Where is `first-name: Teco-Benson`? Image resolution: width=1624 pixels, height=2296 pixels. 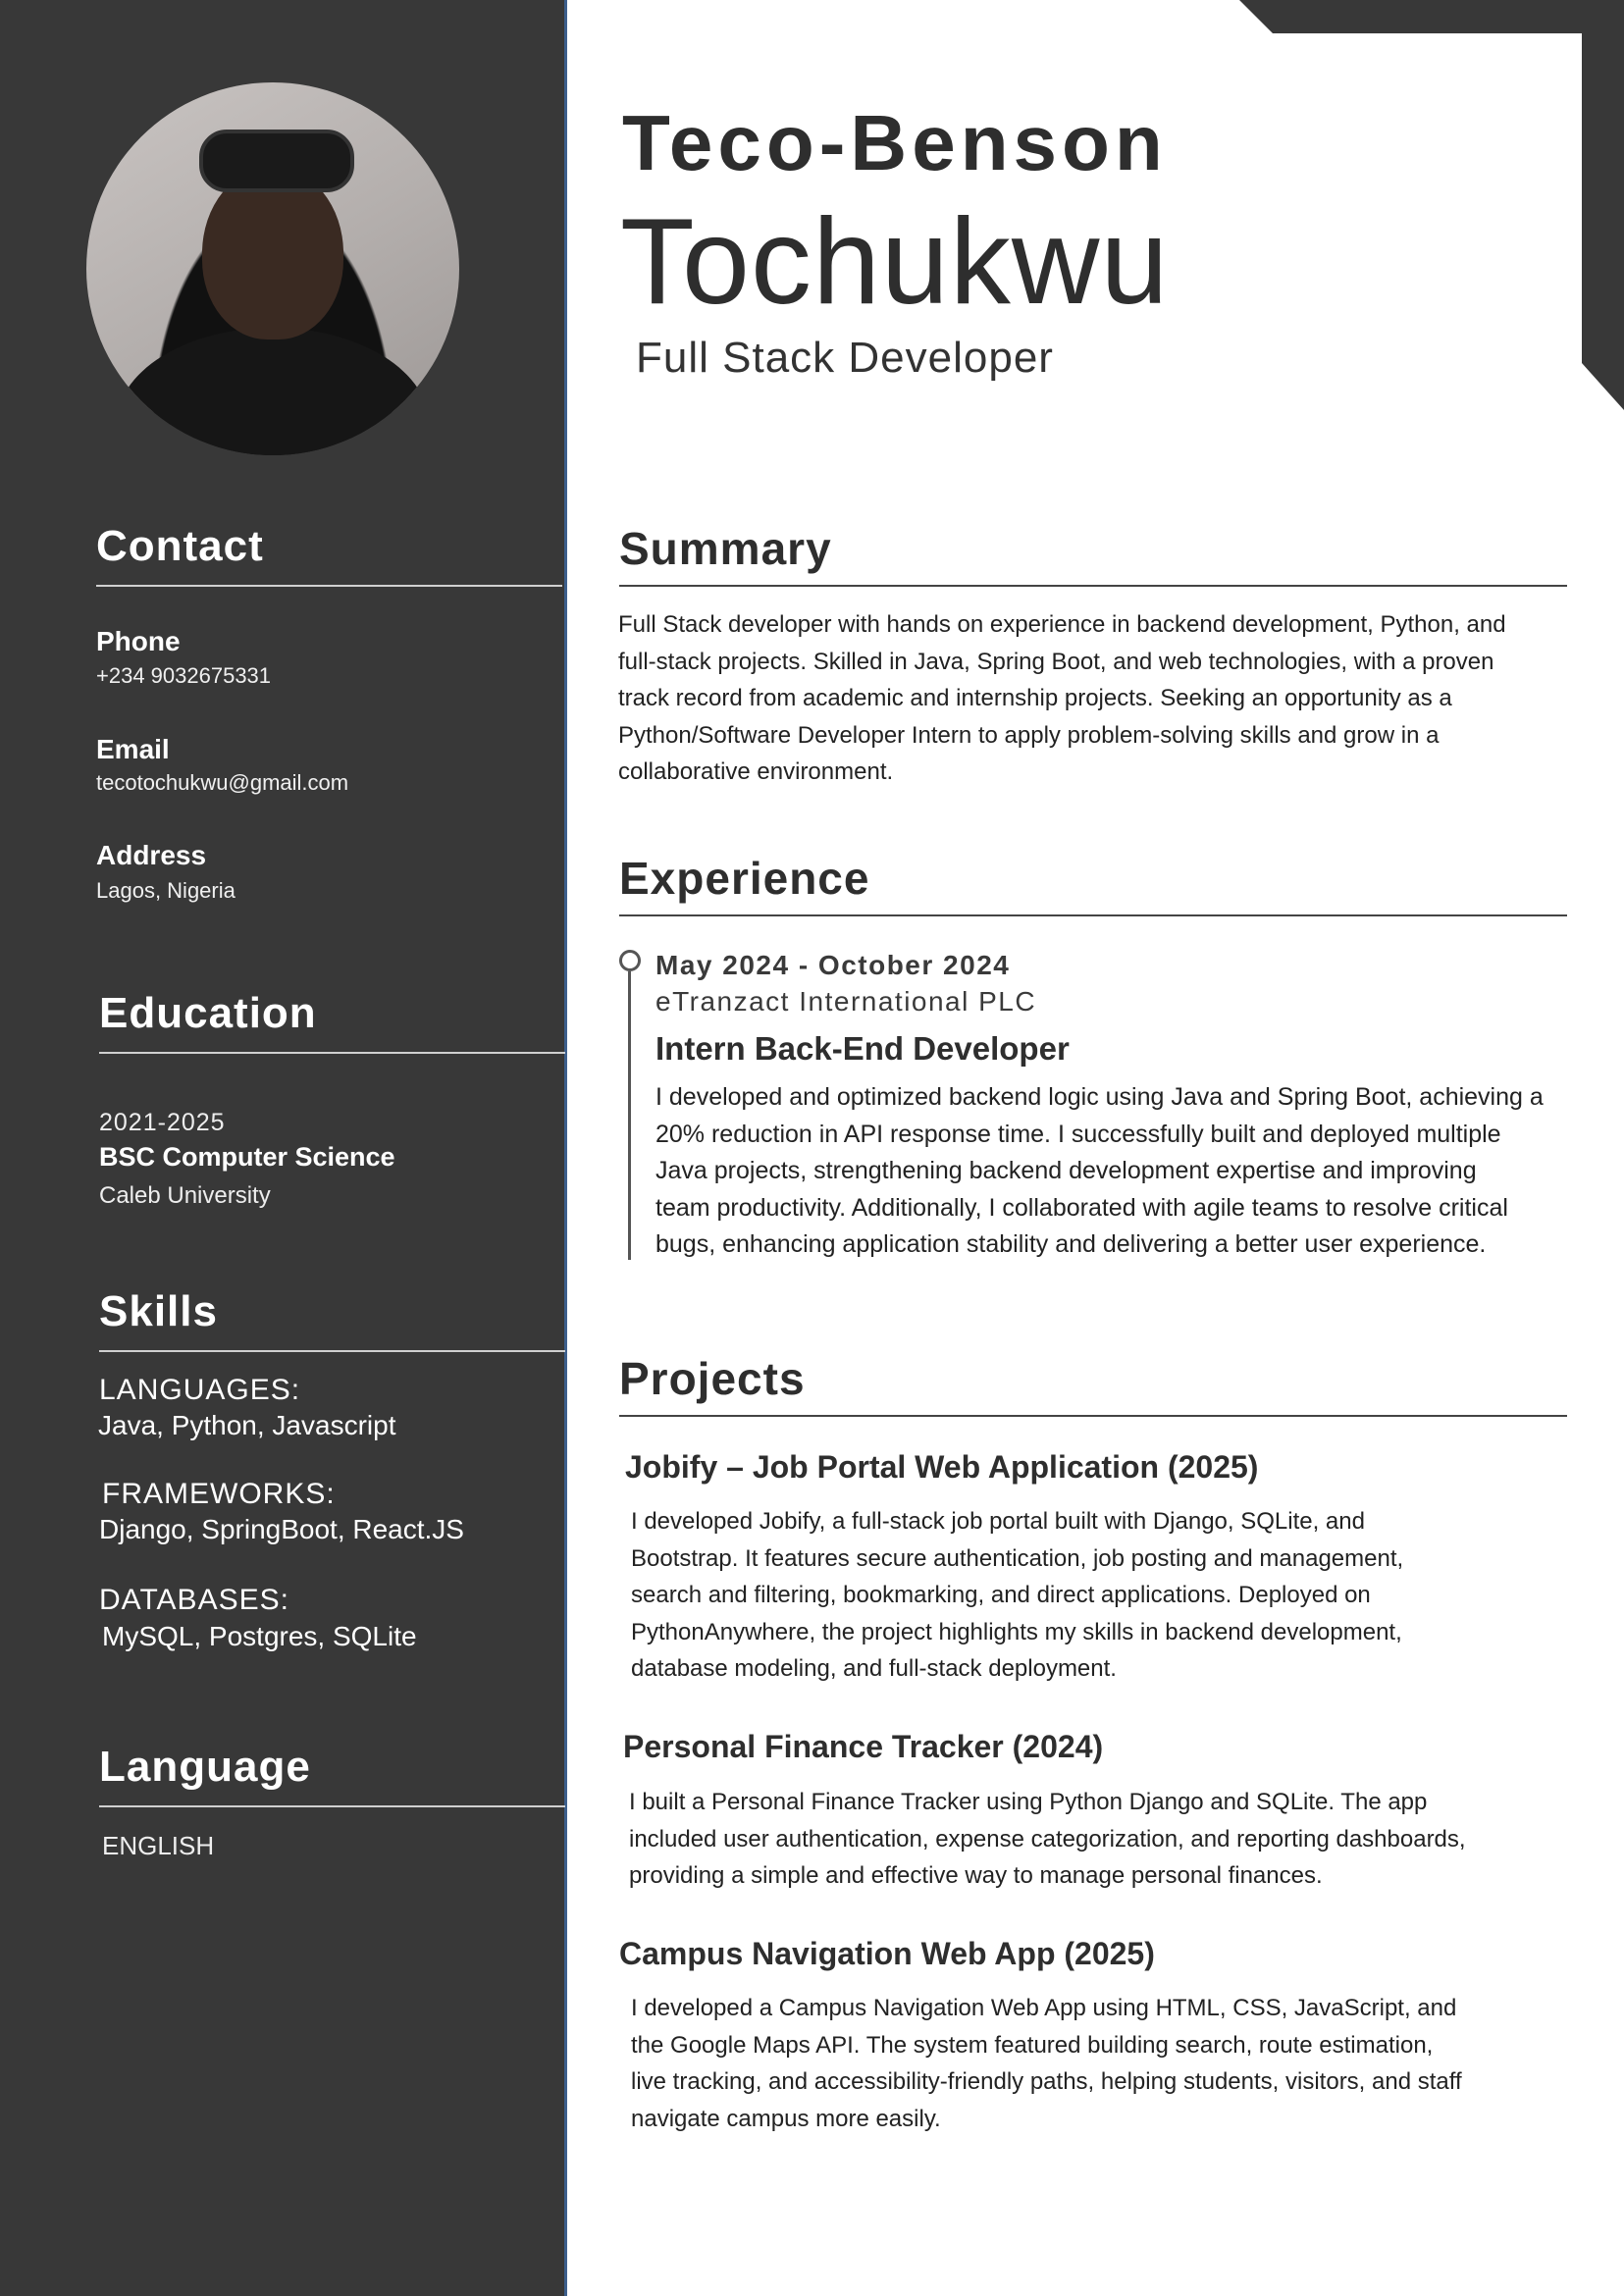 first-name: Teco-Benson is located at coordinates (895, 142).